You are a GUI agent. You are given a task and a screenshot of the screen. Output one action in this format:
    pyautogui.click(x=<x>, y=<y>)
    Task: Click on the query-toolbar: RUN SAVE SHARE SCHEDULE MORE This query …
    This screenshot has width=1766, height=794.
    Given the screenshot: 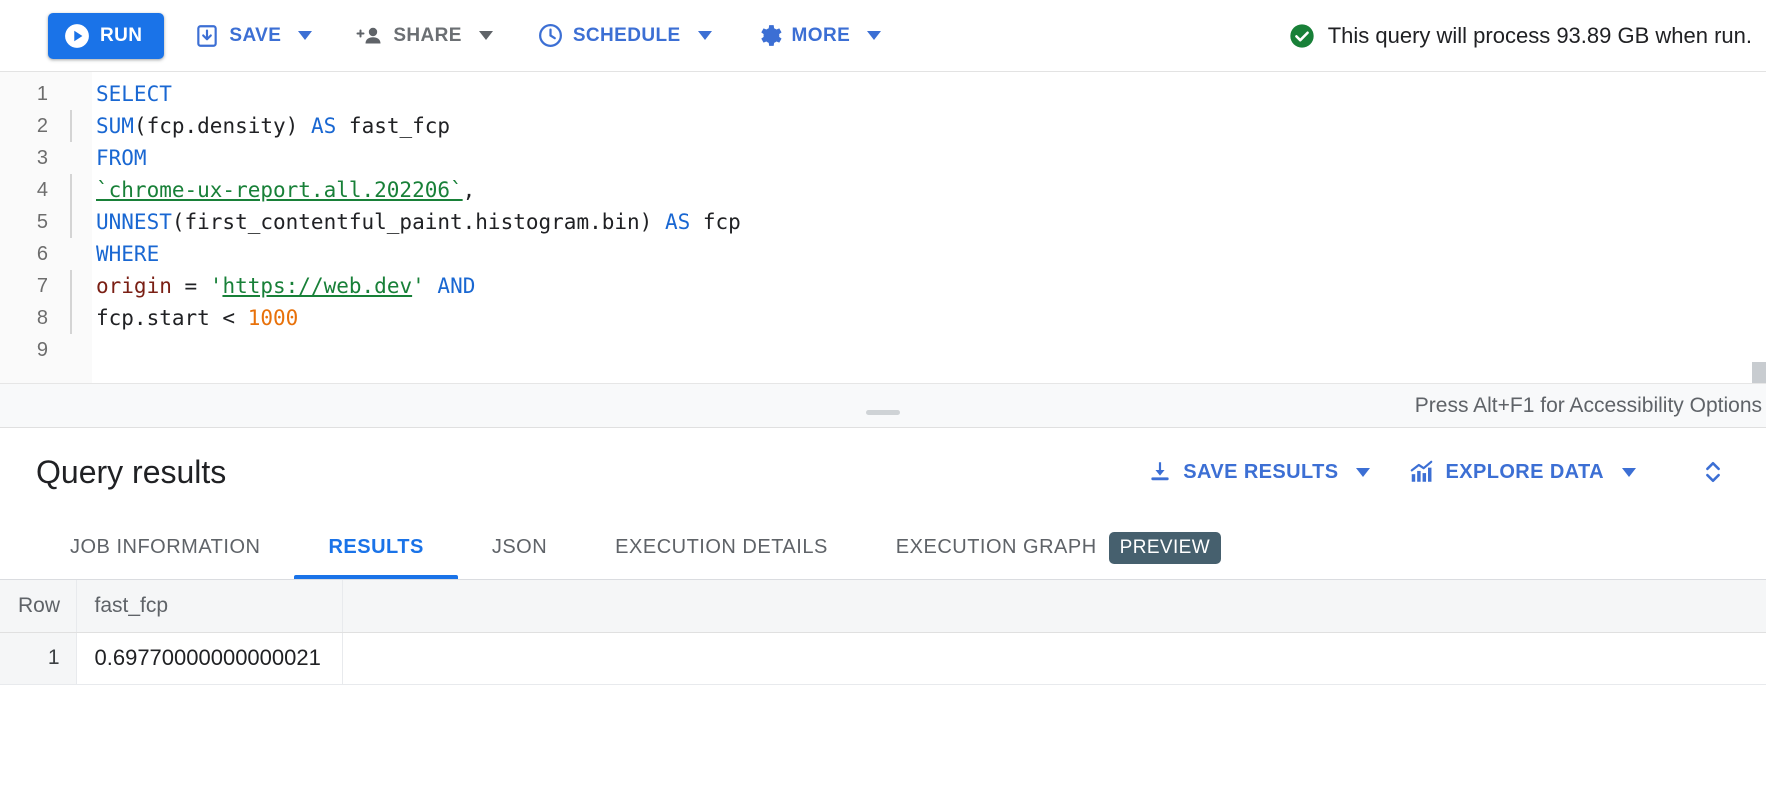 What is the action you would take?
    pyautogui.click(x=883, y=36)
    